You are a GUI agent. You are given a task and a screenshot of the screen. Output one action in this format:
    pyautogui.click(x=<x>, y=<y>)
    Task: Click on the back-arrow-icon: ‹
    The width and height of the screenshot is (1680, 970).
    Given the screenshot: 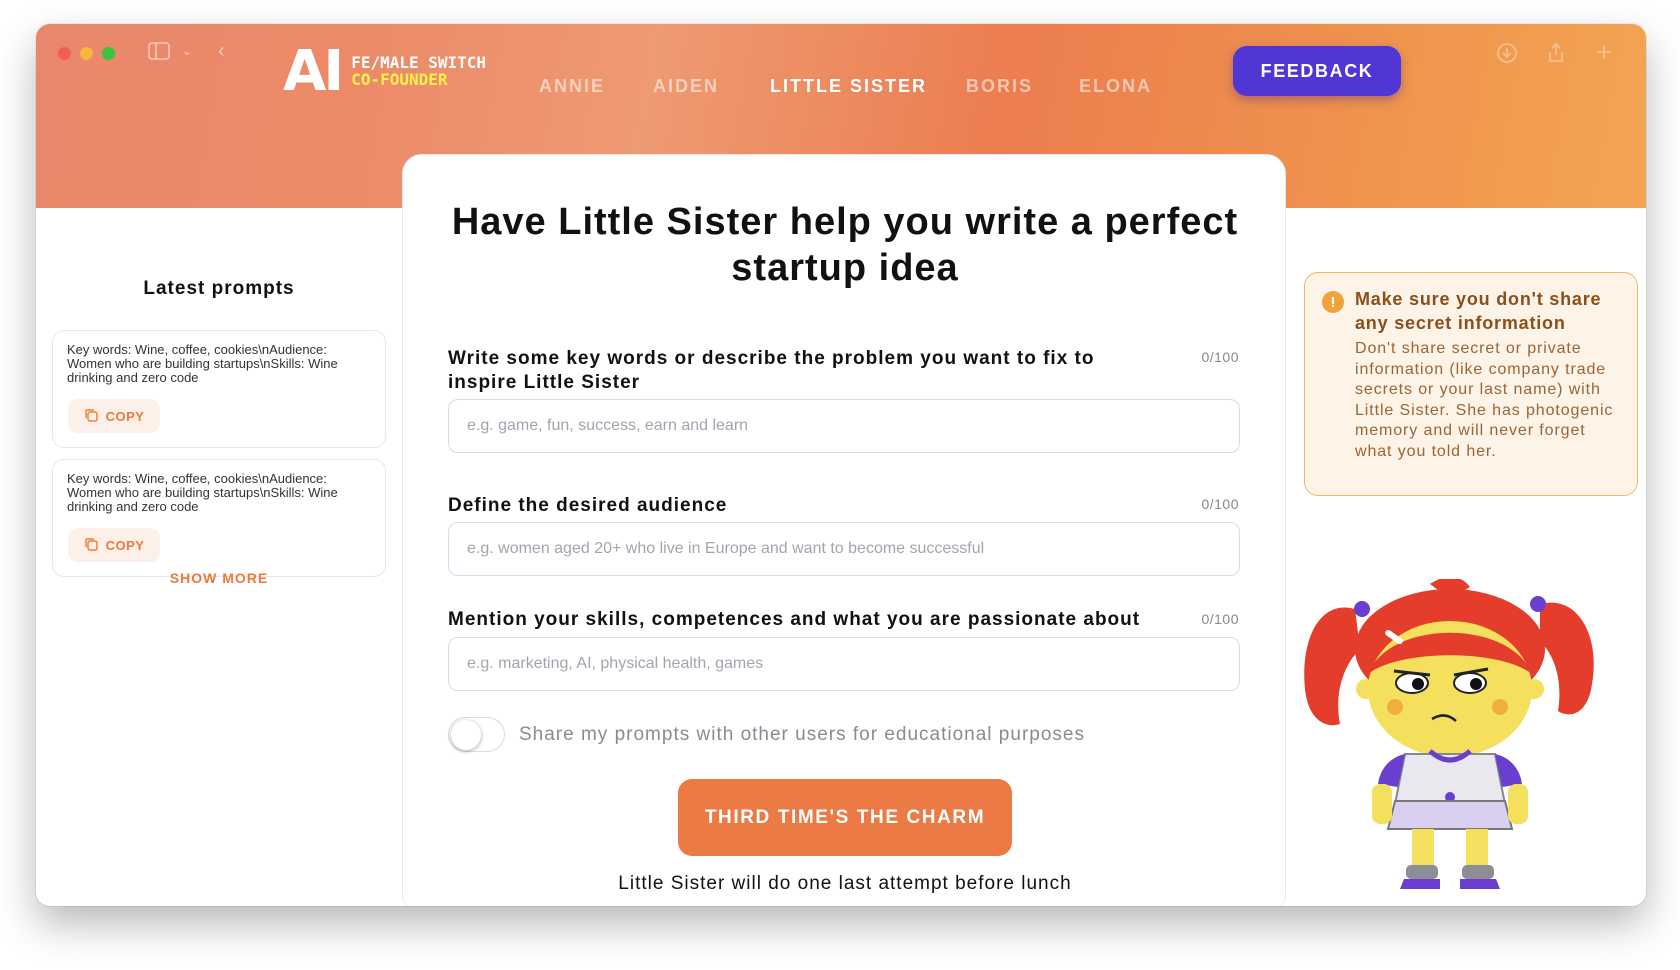 What is the action you would take?
    pyautogui.click(x=221, y=51)
    